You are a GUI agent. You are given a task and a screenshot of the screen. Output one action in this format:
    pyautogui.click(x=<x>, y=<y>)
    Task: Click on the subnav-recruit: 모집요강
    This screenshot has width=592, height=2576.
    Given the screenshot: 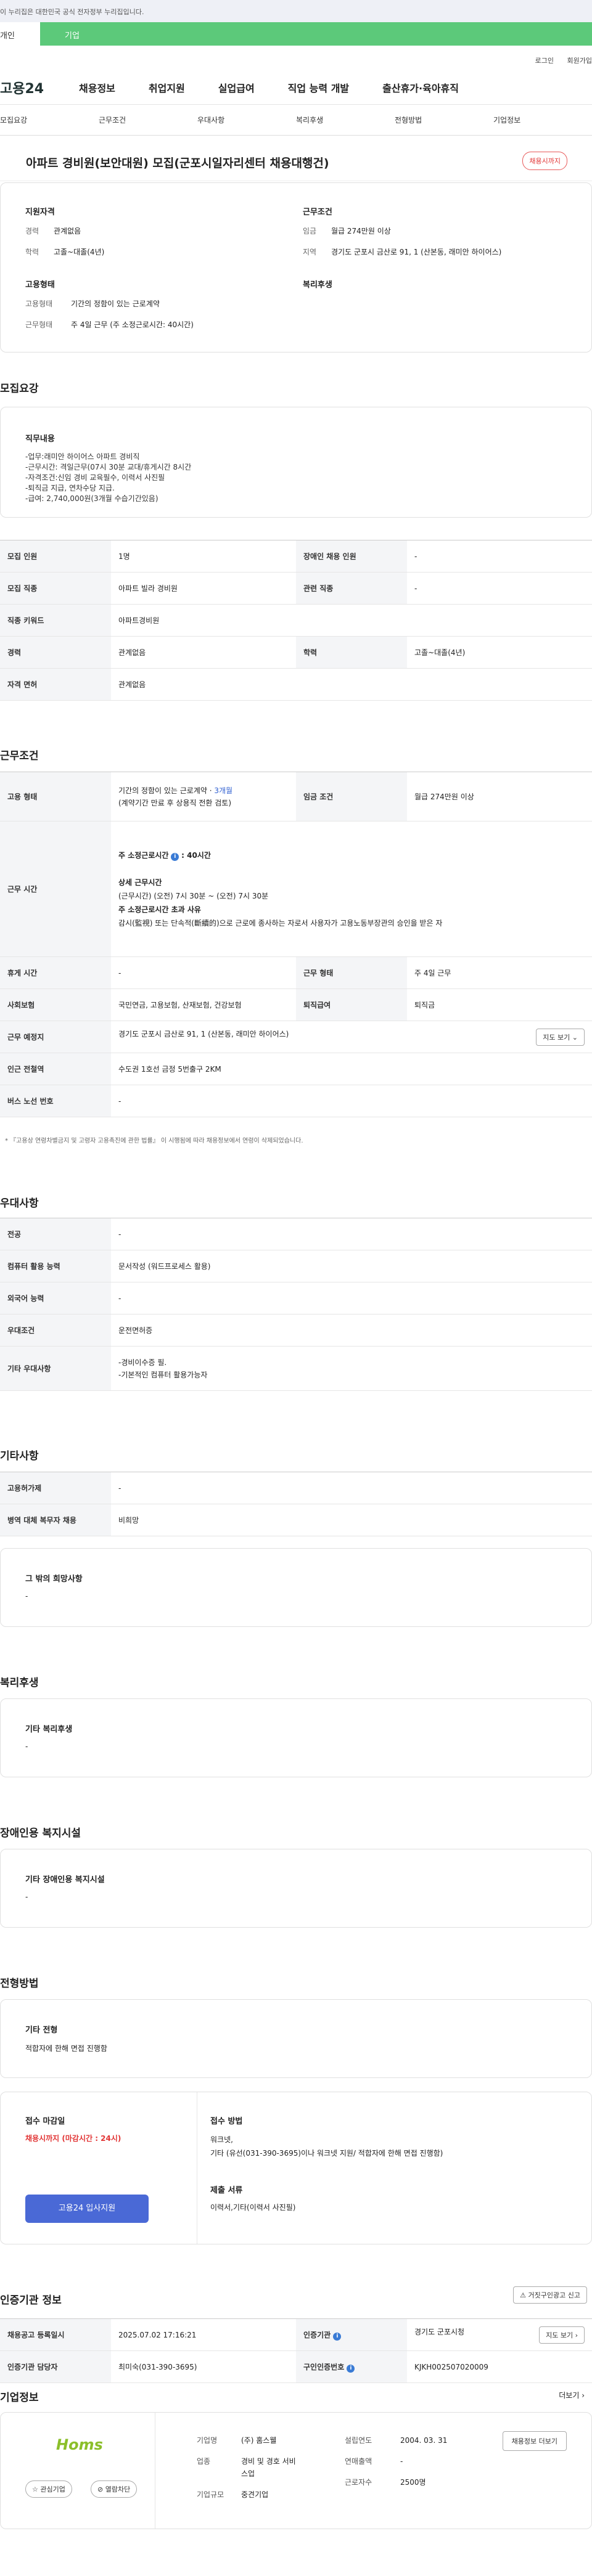 What is the action you would take?
    pyautogui.click(x=50, y=120)
    